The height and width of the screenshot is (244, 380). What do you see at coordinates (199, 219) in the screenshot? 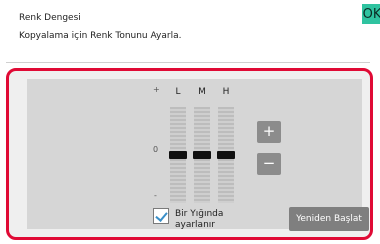
I see `batch-adjust-label: Bir Yığında ayarlanır` at bounding box center [199, 219].